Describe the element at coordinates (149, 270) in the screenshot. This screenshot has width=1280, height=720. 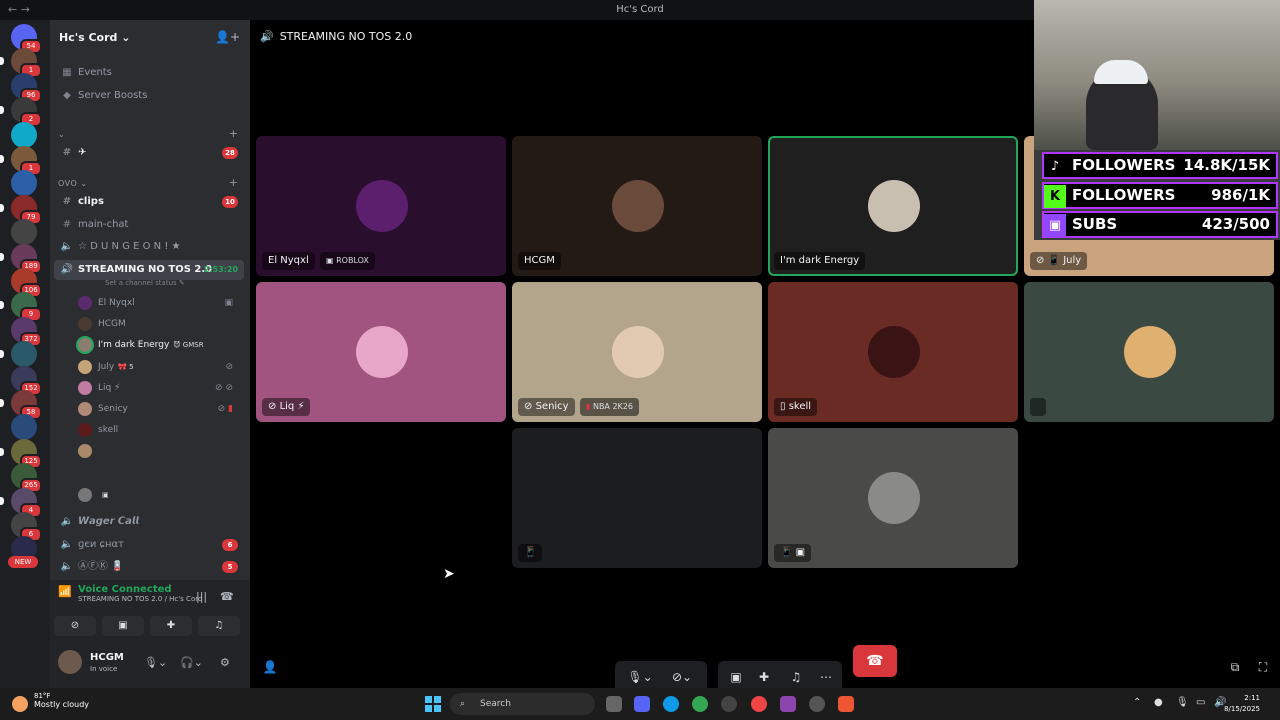
I see `channel-streaming: 🔊 STREAMING NO TOS 2.0 2:53:20` at that location.